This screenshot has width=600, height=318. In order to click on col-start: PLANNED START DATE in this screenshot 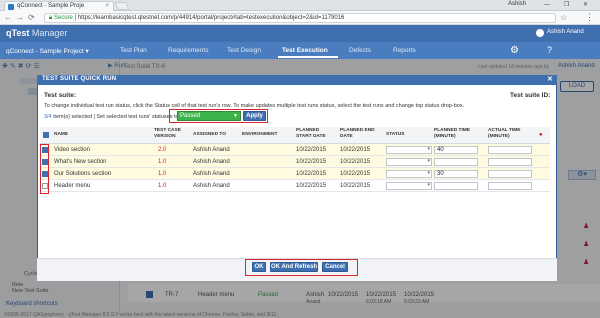, I will do `click(315, 134)`.